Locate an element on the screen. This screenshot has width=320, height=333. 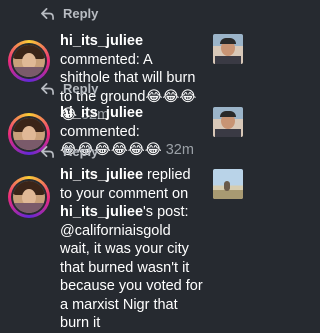
timestamp: 32m is located at coordinates (179, 150).